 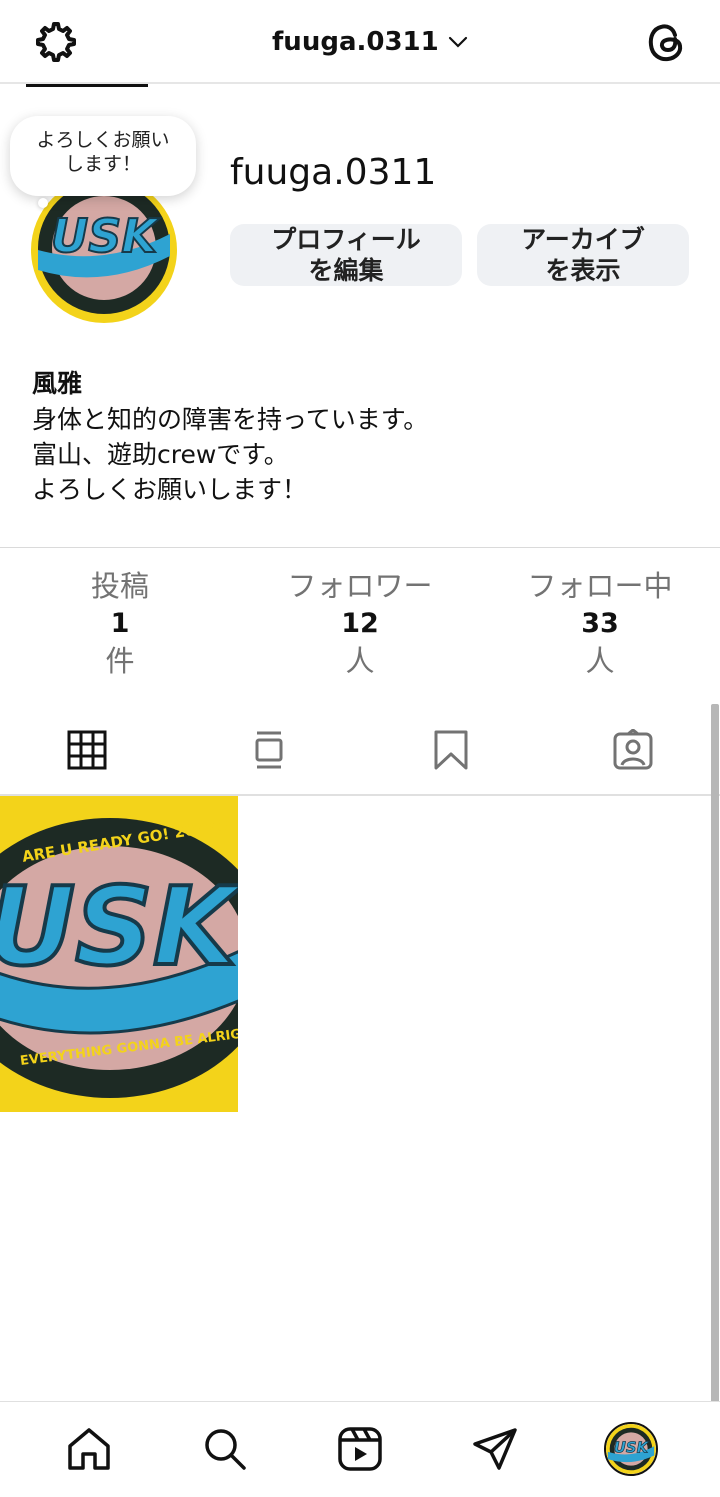 What do you see at coordinates (360, 547) in the screenshot?
I see `stats-divider` at bounding box center [360, 547].